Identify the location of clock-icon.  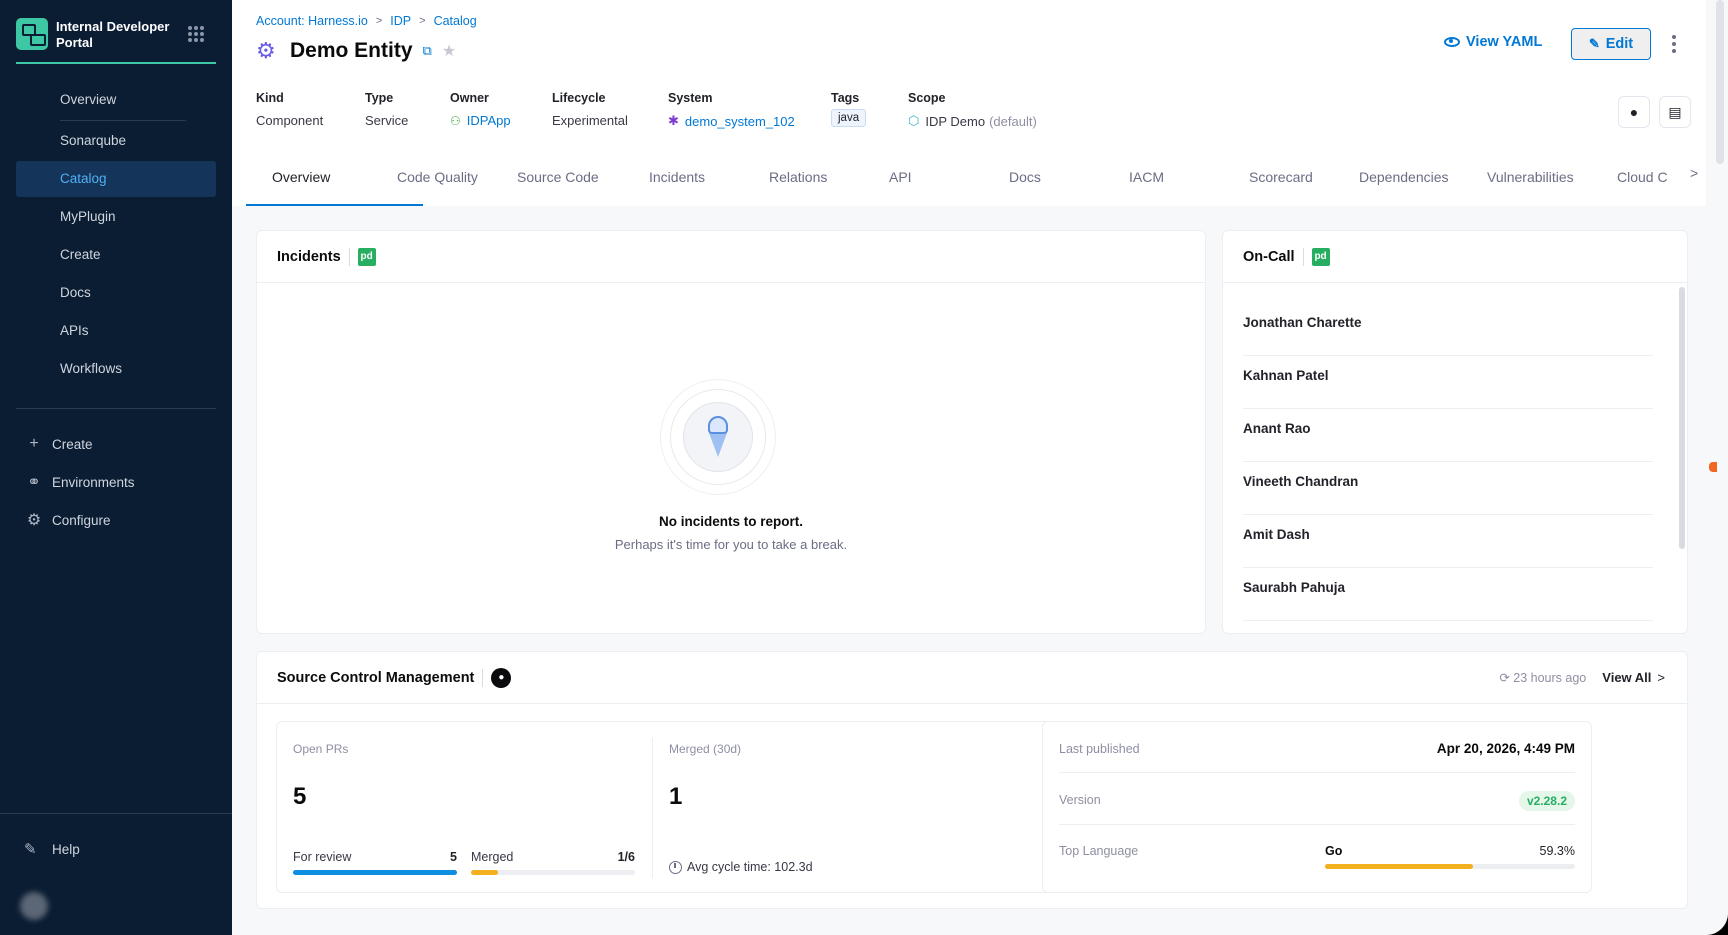
(675, 867).